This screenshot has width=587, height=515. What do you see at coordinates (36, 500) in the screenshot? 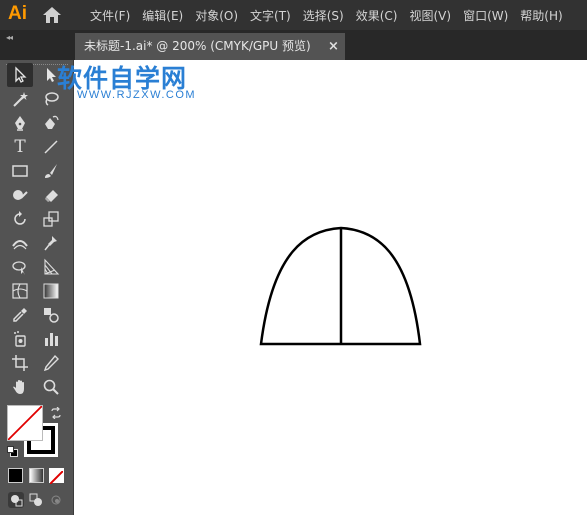
I see `draw-behind-icon` at bounding box center [36, 500].